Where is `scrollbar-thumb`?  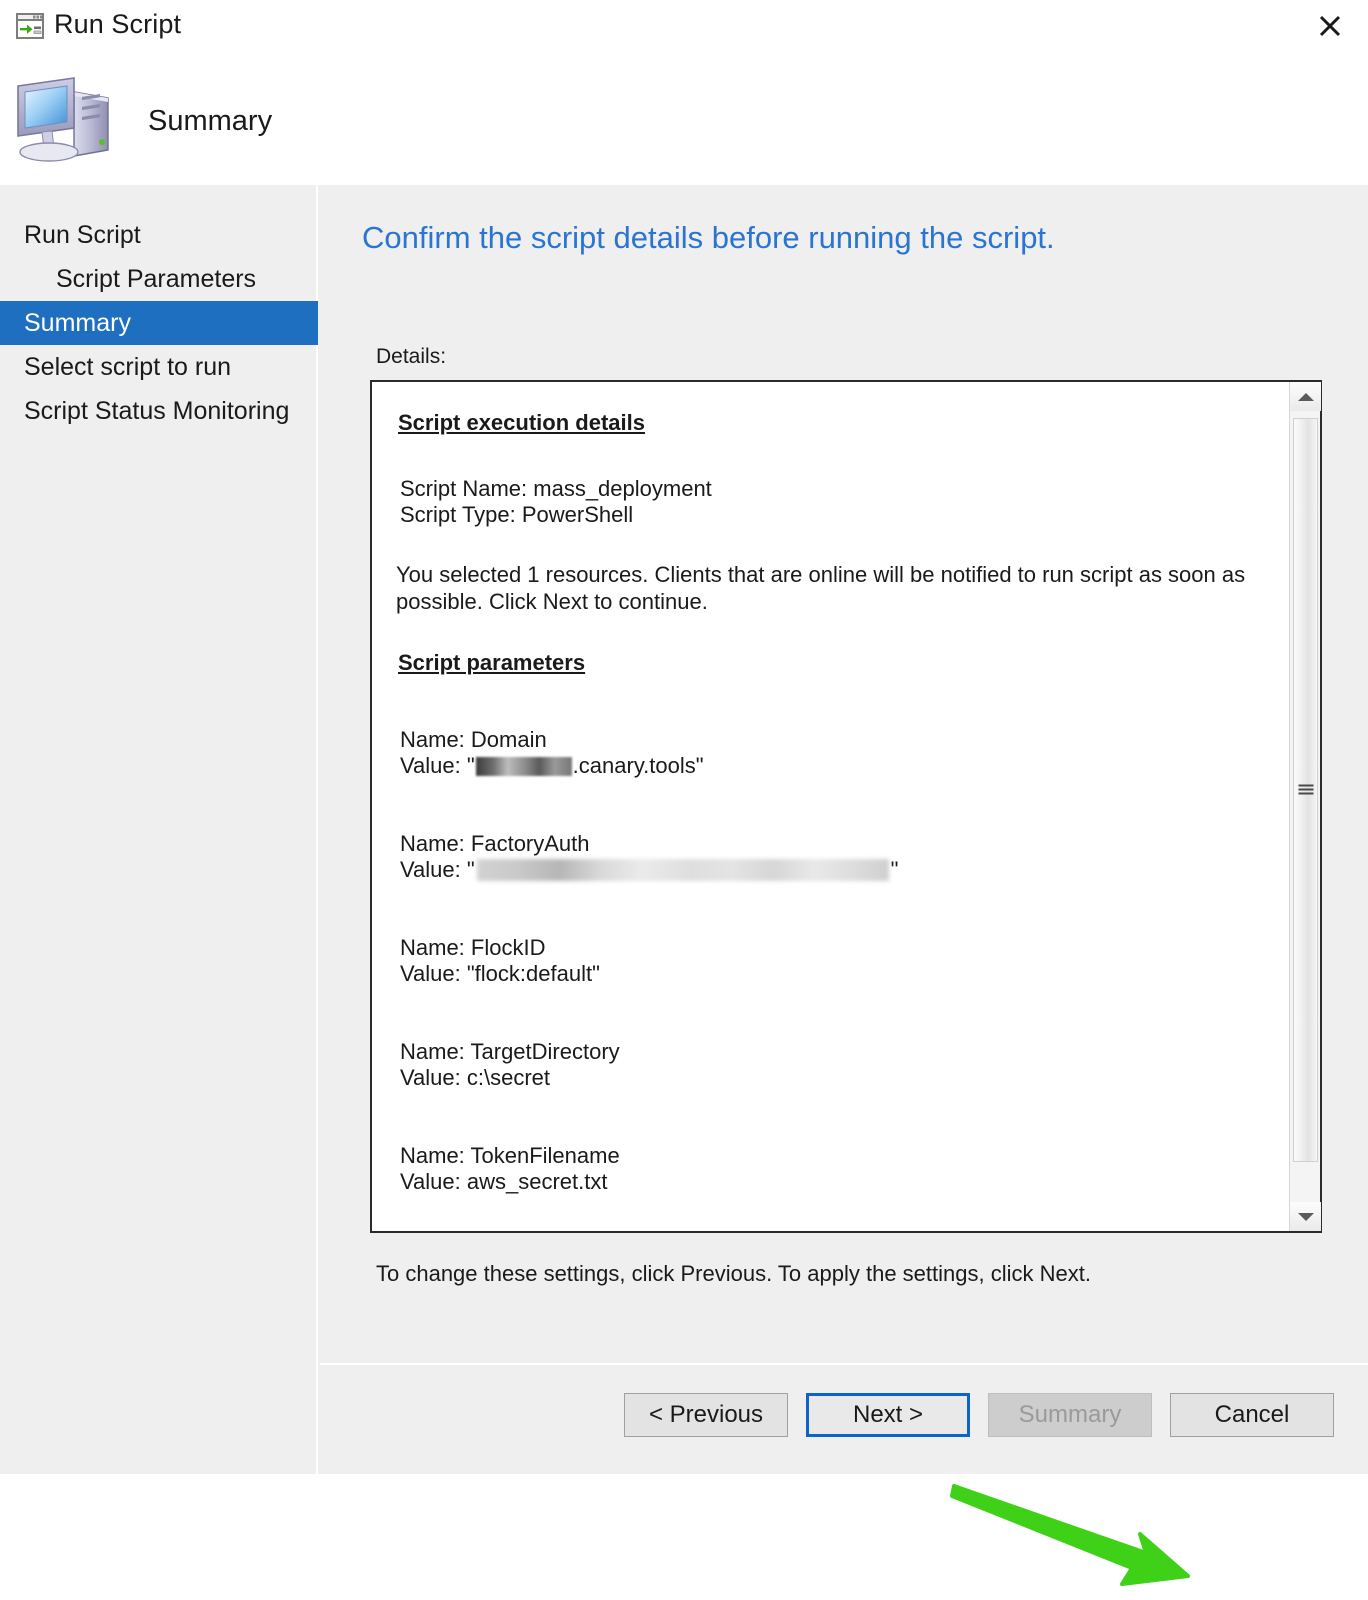
scrollbar-thumb is located at coordinates (1305, 790).